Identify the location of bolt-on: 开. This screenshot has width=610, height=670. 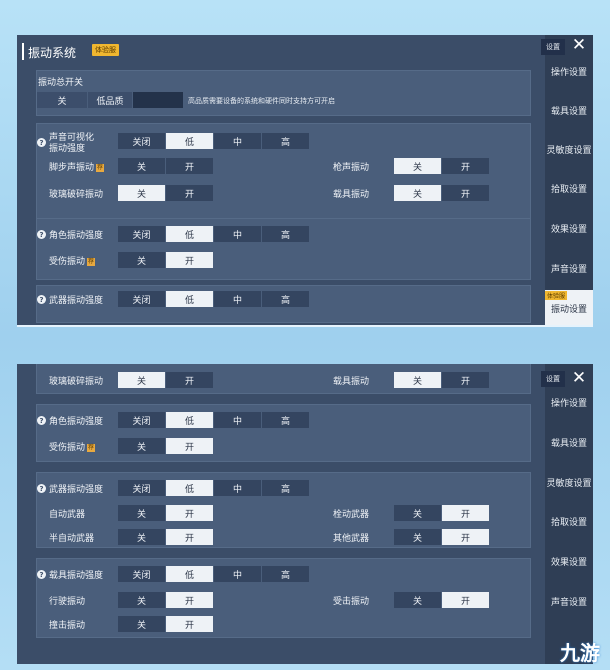
(465, 513).